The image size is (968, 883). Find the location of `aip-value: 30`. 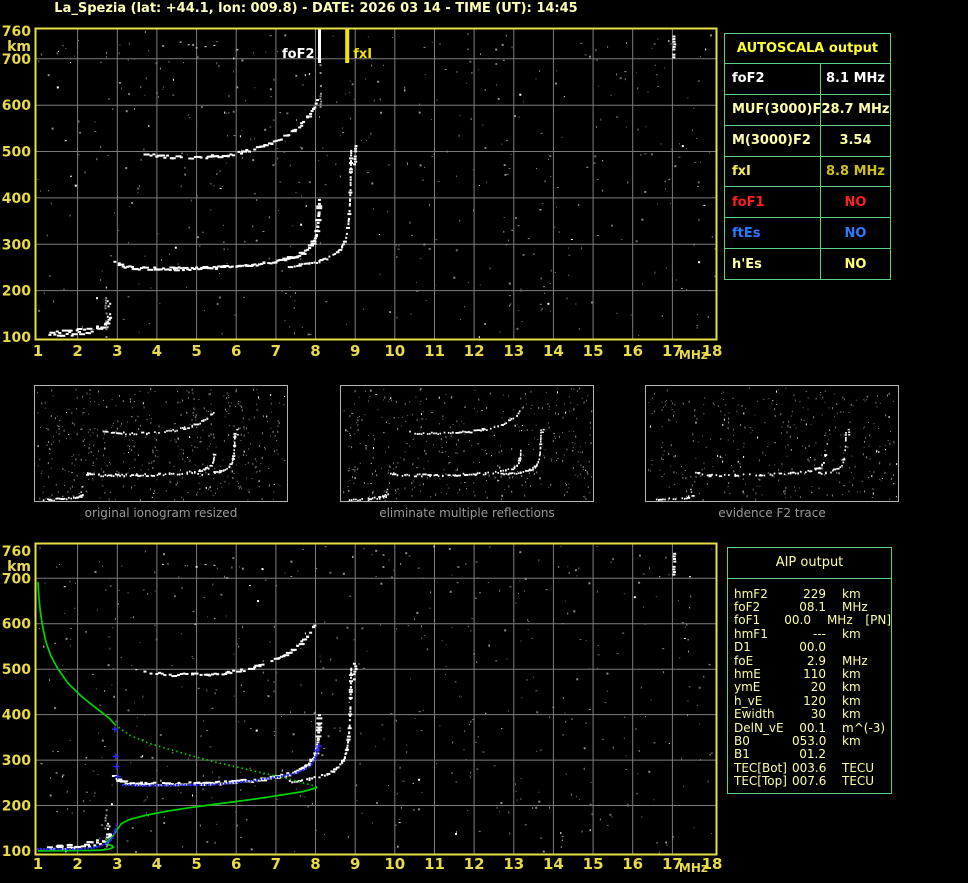

aip-value: 30 is located at coordinates (818, 714).